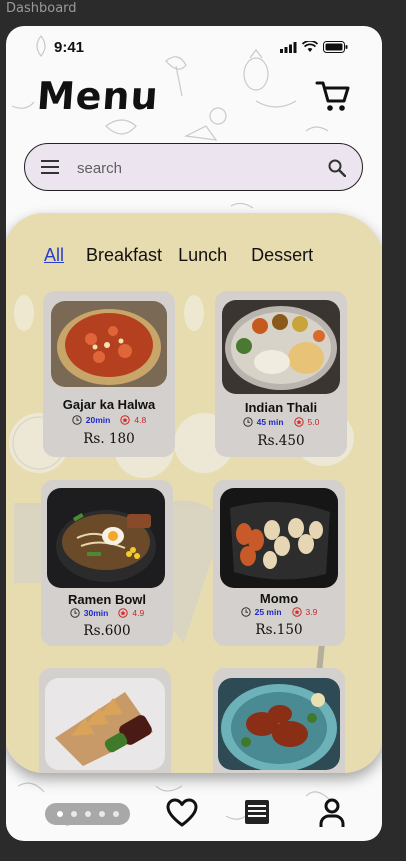 Image resolution: width=406 pixels, height=861 pixels. What do you see at coordinates (311, 612) in the screenshot?
I see `rating: 3.9` at bounding box center [311, 612].